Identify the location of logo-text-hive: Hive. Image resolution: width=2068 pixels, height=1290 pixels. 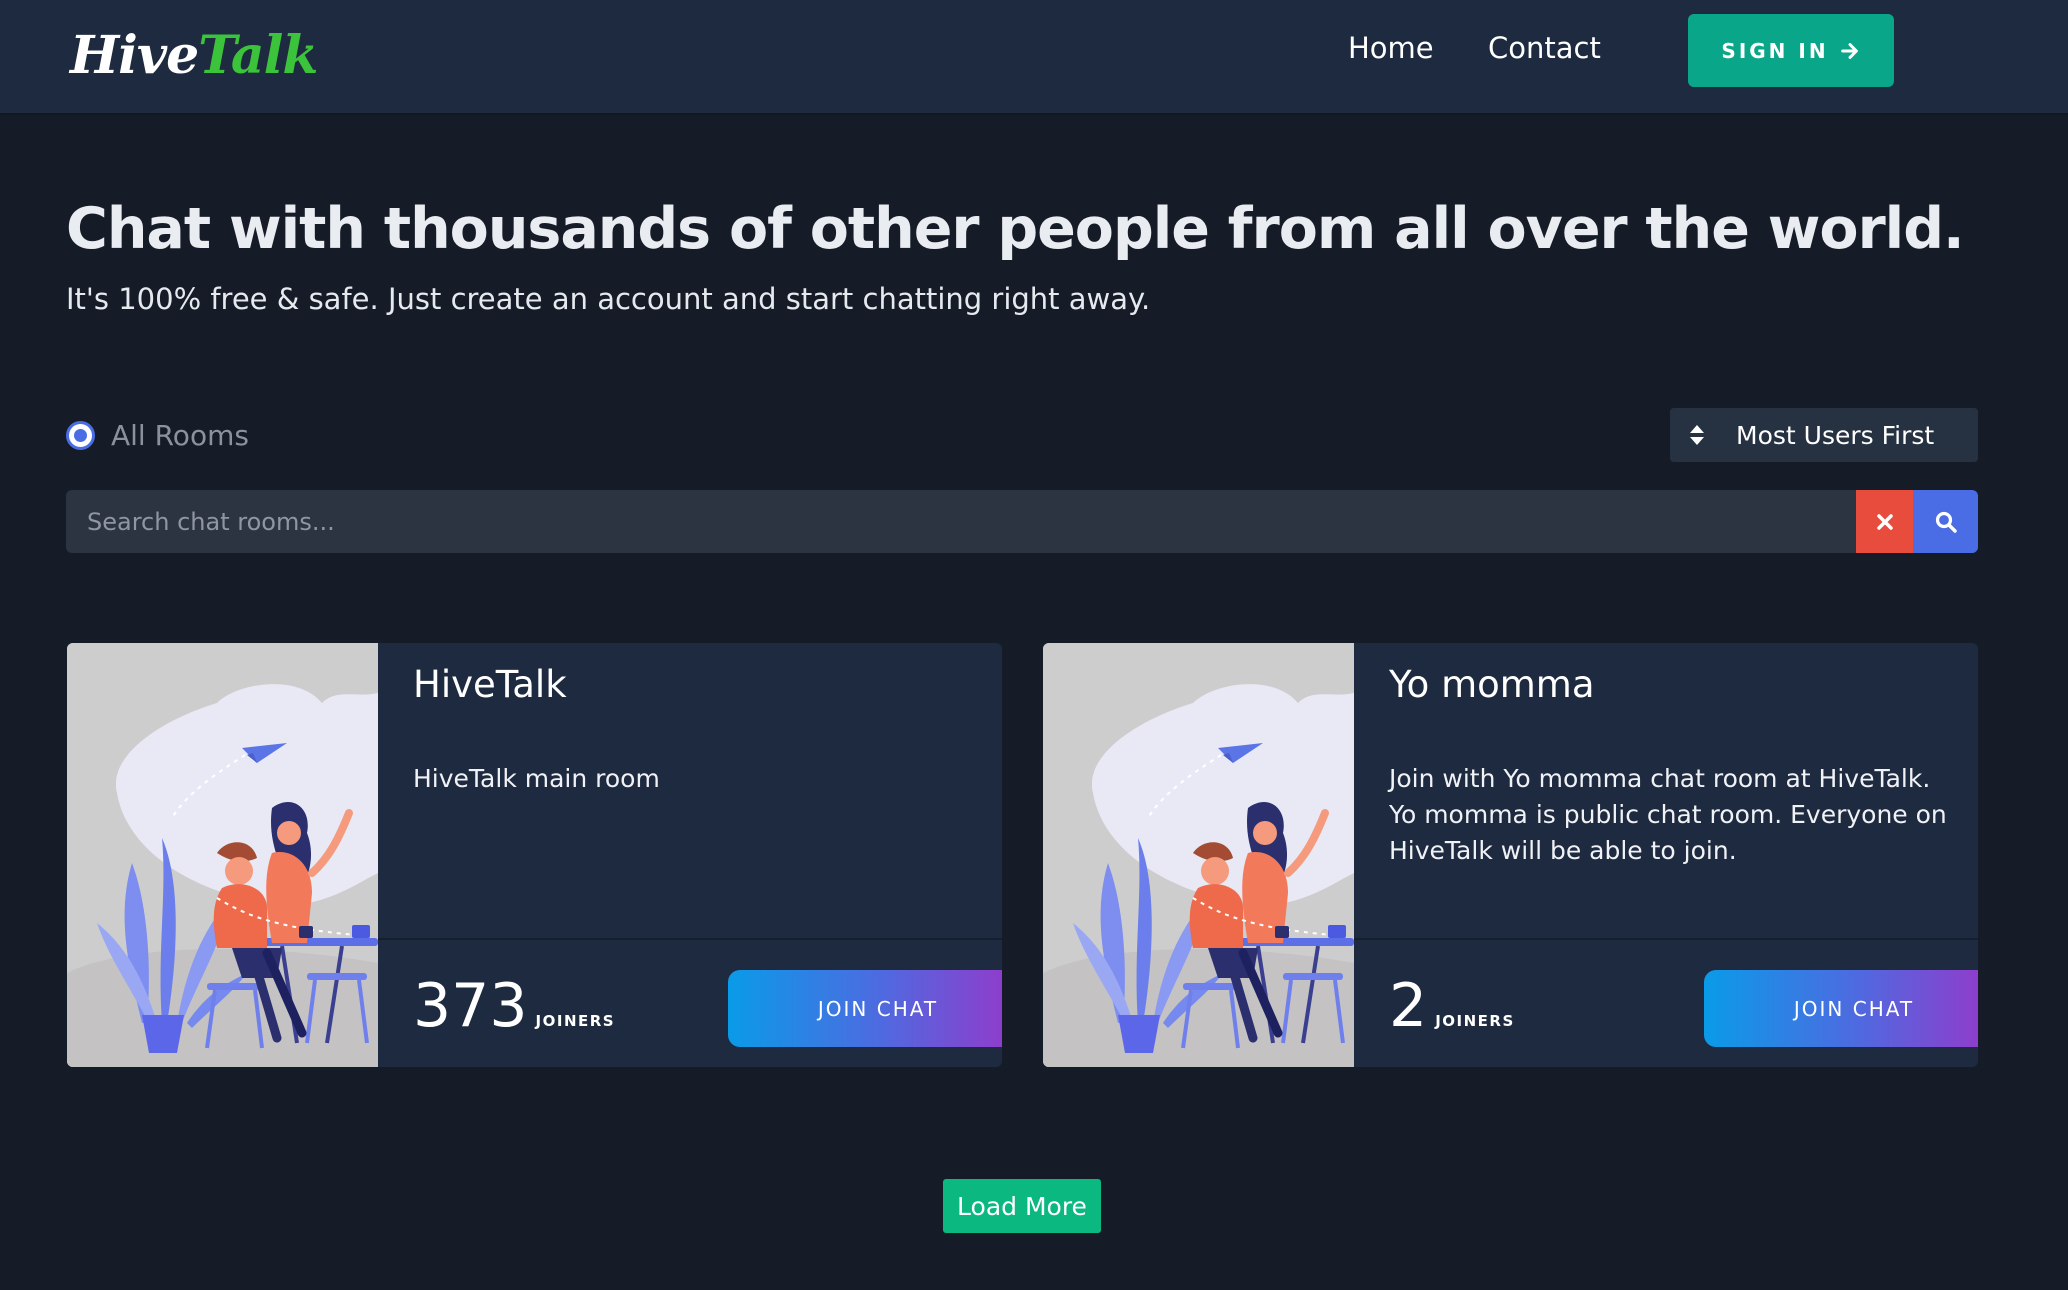
(134, 55).